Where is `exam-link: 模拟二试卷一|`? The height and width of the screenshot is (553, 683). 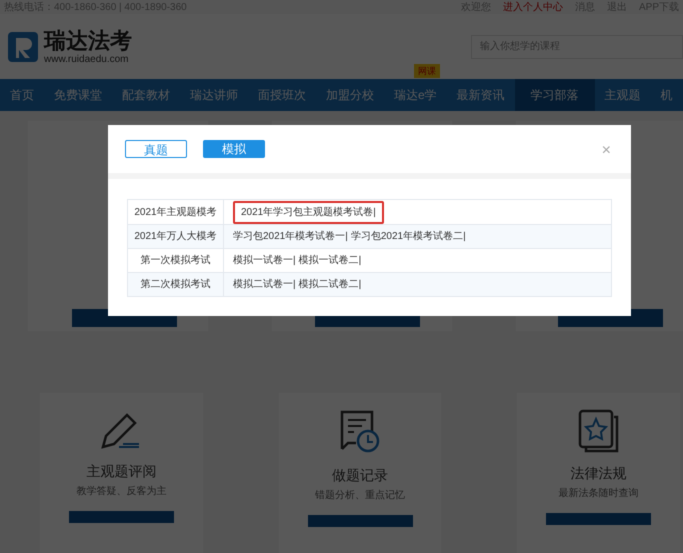 exam-link: 模拟二试卷一| is located at coordinates (264, 284).